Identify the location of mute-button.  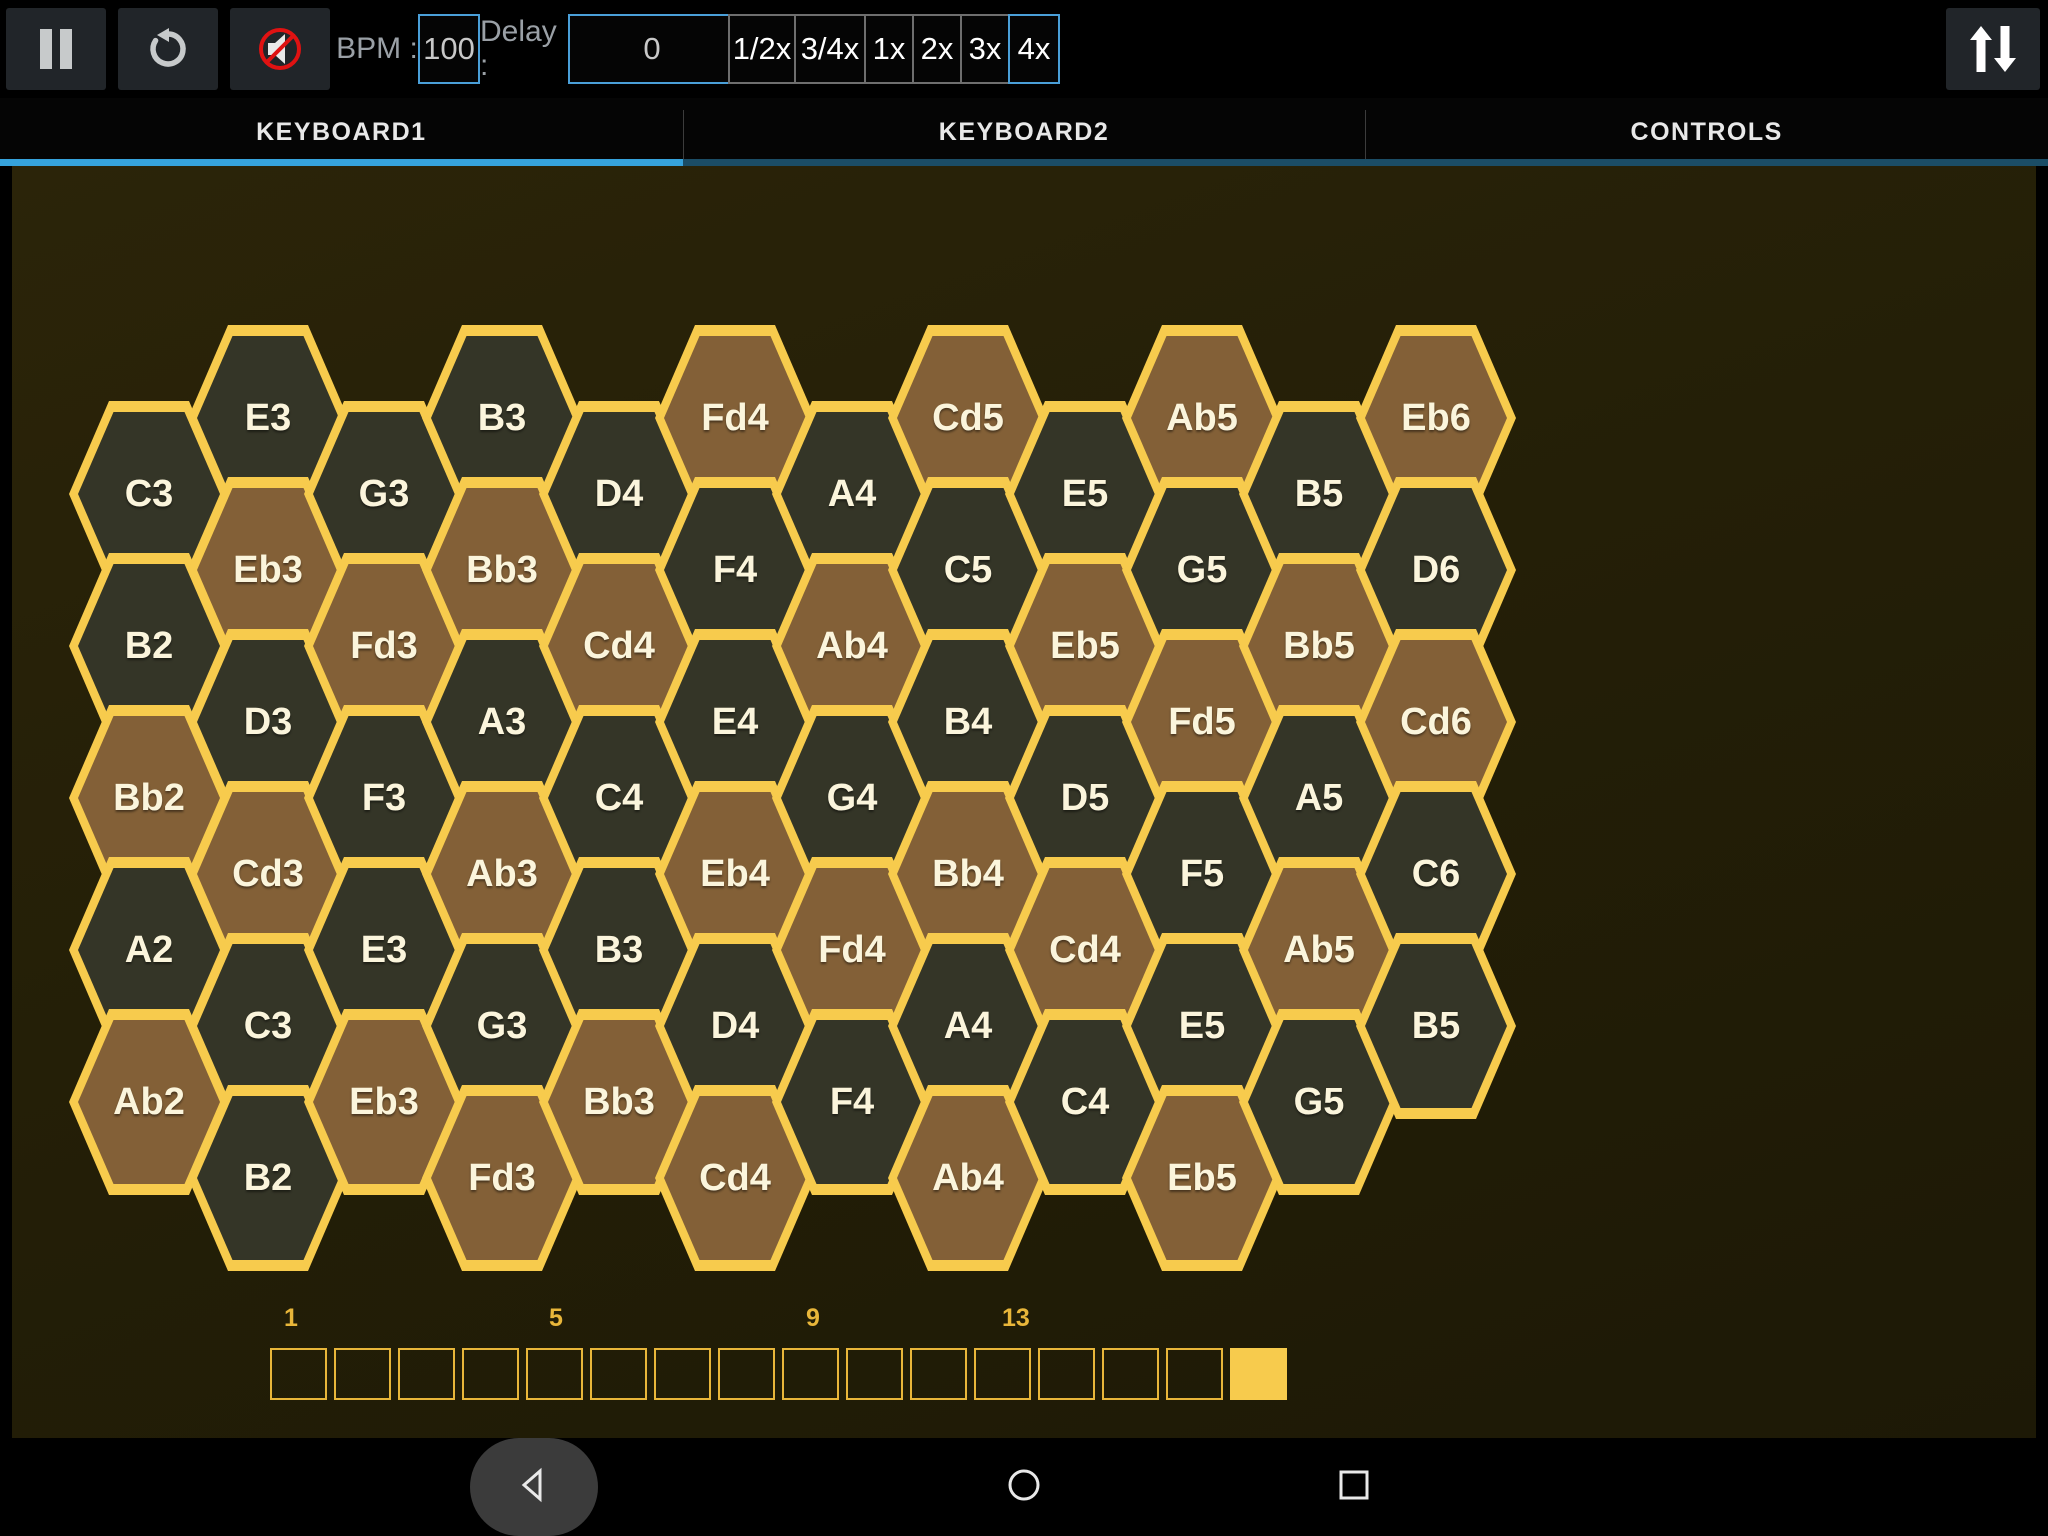
(280, 49).